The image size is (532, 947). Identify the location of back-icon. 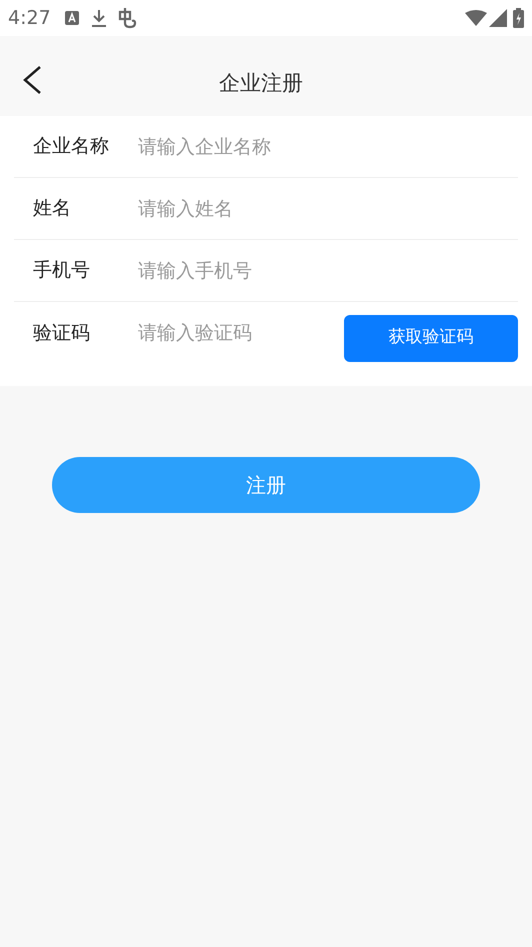
(32, 80).